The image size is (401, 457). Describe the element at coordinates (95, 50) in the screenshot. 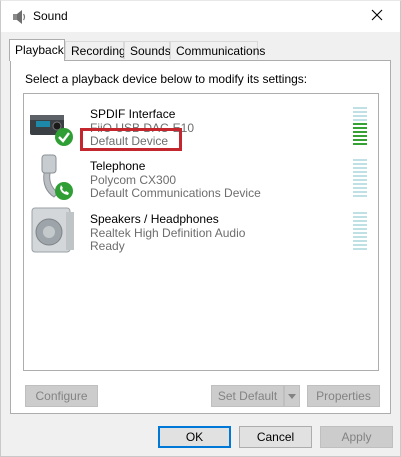

I see `tab-recording: Recording` at that location.